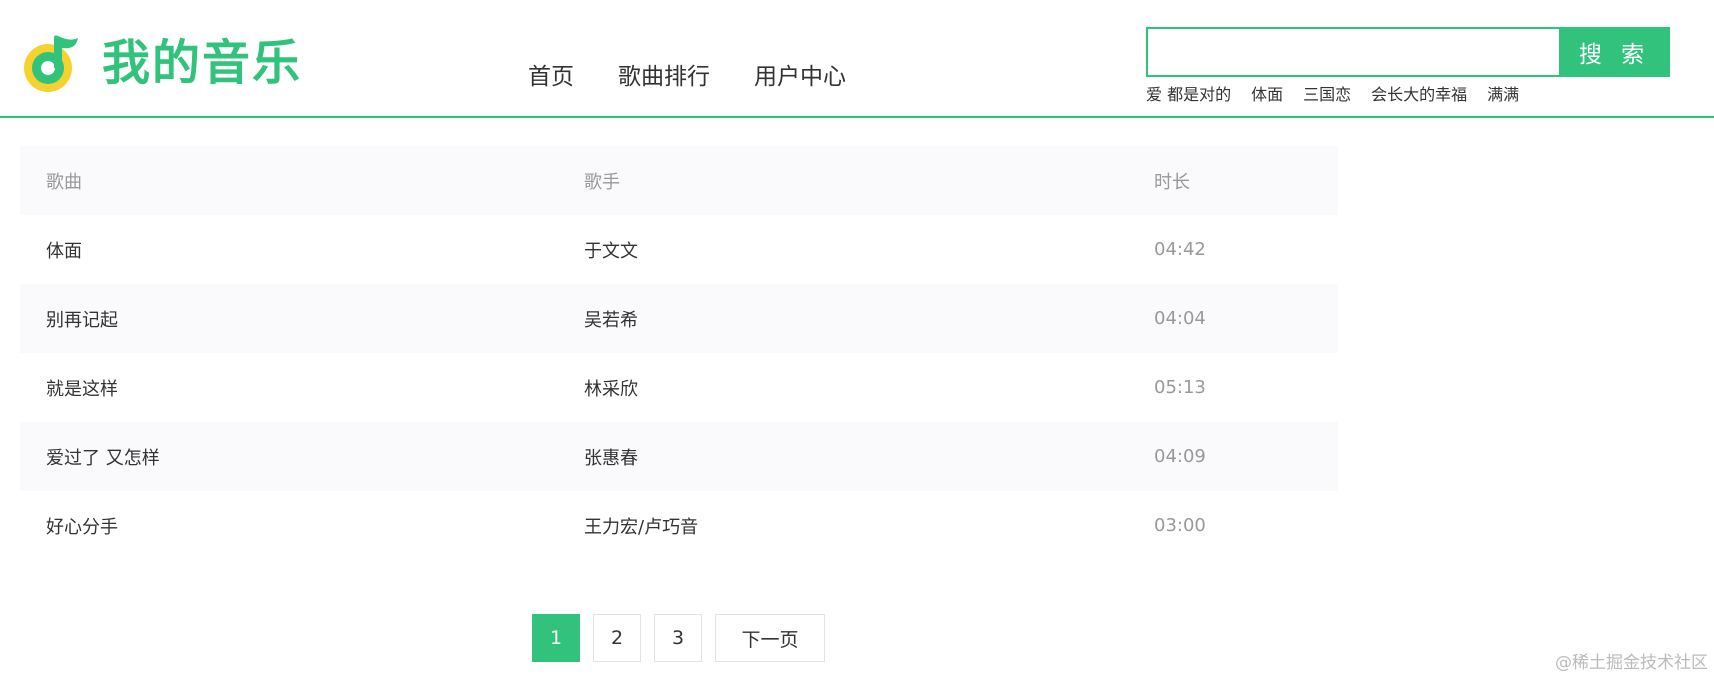 Image resolution: width=1714 pixels, height=675 pixels. Describe the element at coordinates (678, 638) in the screenshot. I see `page-button-3: 3` at that location.